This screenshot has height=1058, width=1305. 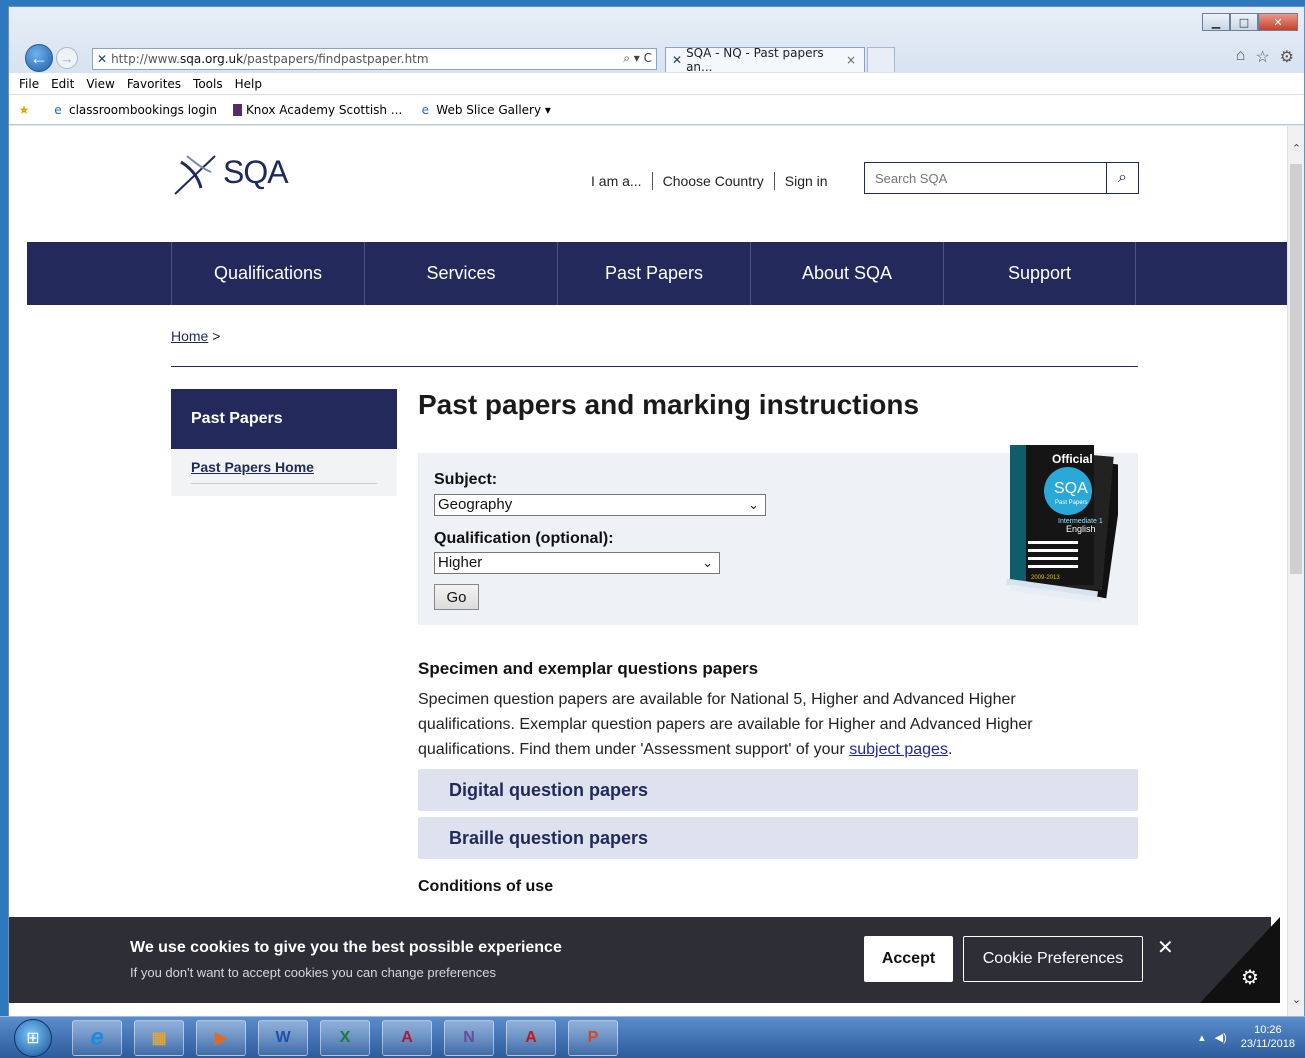 What do you see at coordinates (221, 1038) in the screenshot?
I see `media-player-icon: ▶` at bounding box center [221, 1038].